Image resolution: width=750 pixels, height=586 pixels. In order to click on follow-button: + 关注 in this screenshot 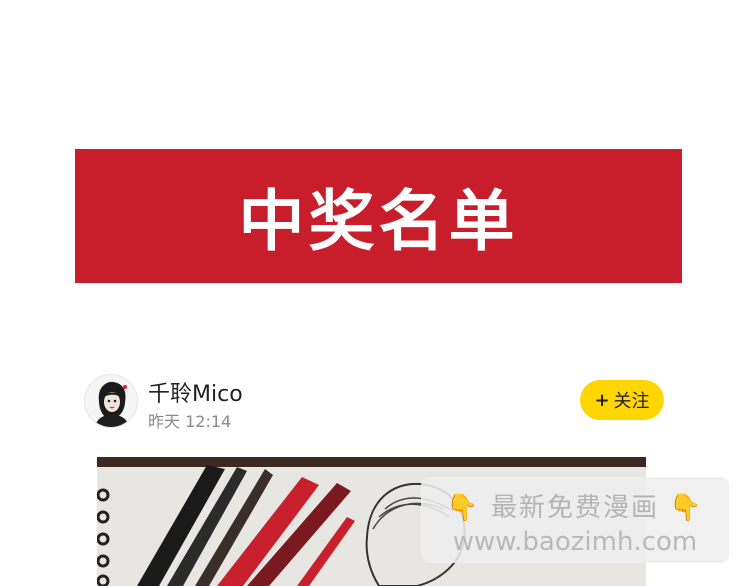, I will do `click(622, 400)`.